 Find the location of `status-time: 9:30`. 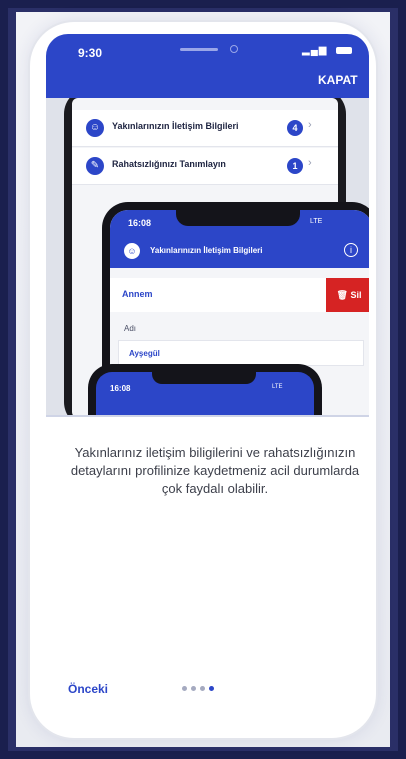

status-time: 9:30 is located at coordinates (90, 53).